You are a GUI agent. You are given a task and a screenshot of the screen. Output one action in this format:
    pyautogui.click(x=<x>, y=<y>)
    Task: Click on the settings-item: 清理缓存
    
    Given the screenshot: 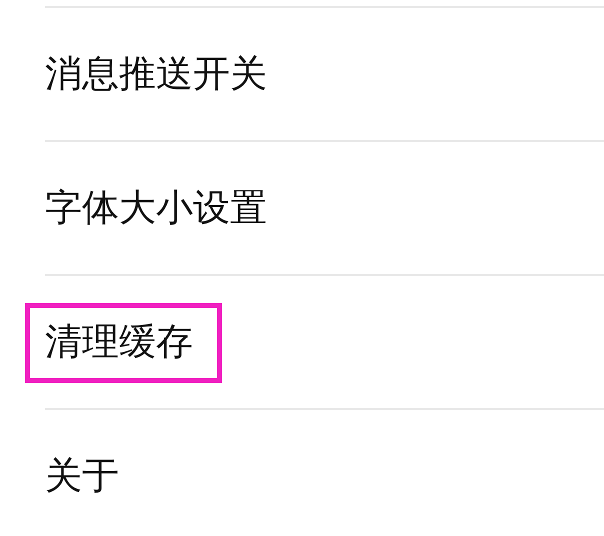 What is the action you would take?
    pyautogui.click(x=119, y=342)
    